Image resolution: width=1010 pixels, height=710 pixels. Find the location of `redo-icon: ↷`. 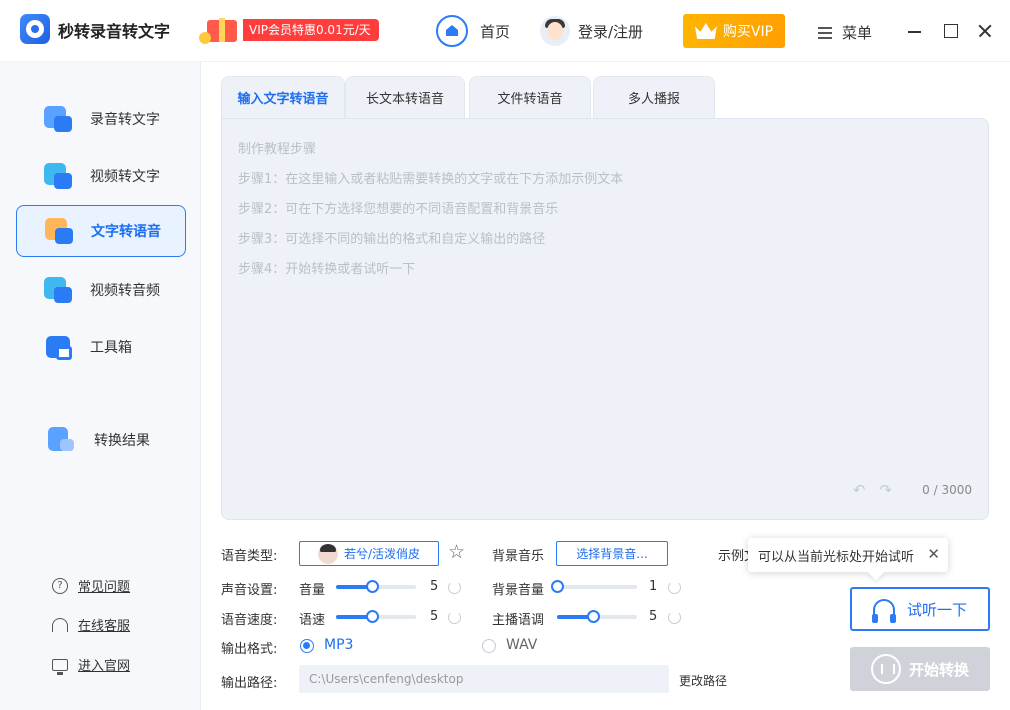

redo-icon: ↷ is located at coordinates (885, 490).